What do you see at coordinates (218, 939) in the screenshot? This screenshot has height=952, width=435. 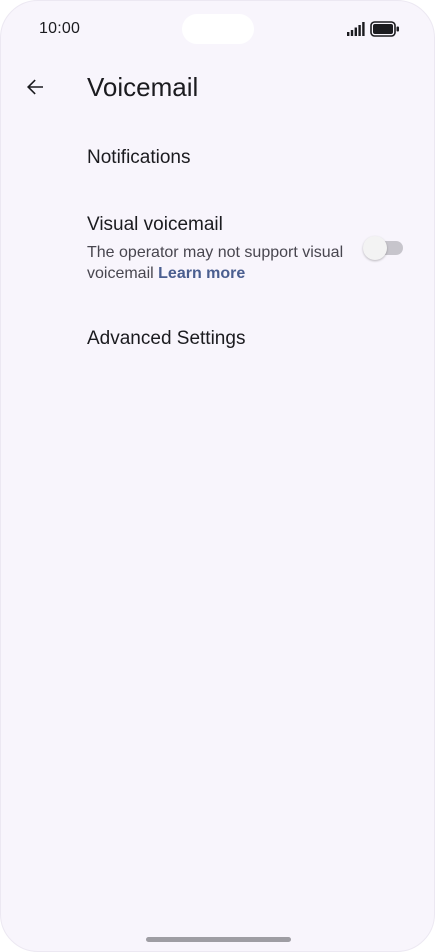 I see `home-indicator` at bounding box center [218, 939].